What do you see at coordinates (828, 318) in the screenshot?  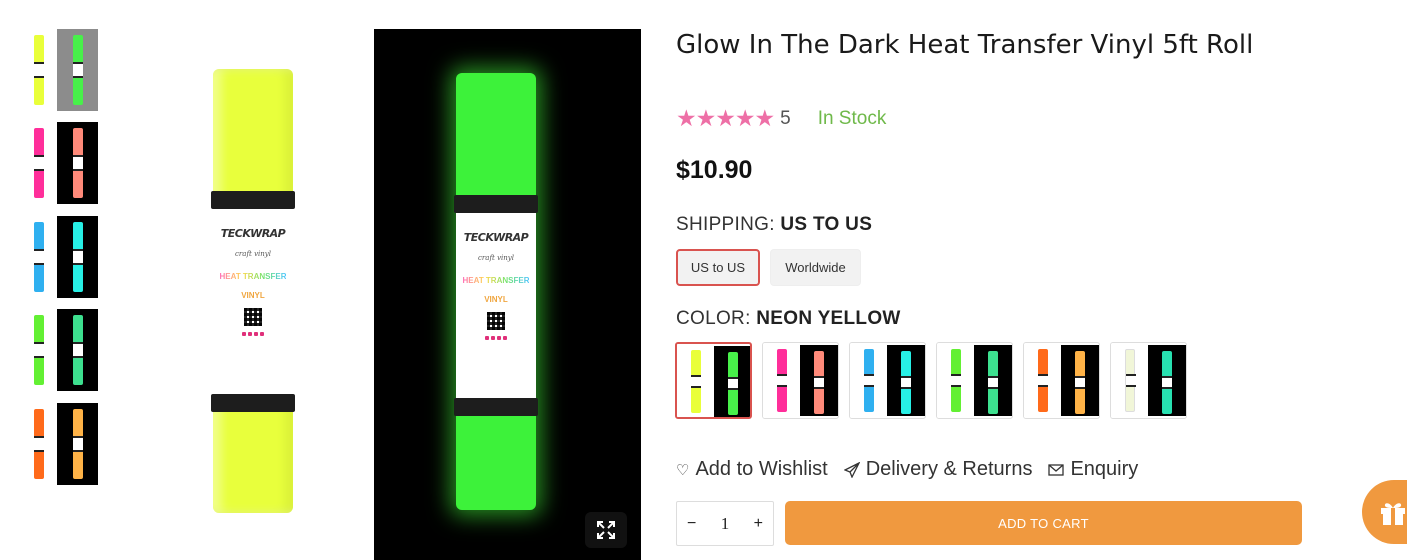 I see `color-selected-value: NEON YELLOW` at bounding box center [828, 318].